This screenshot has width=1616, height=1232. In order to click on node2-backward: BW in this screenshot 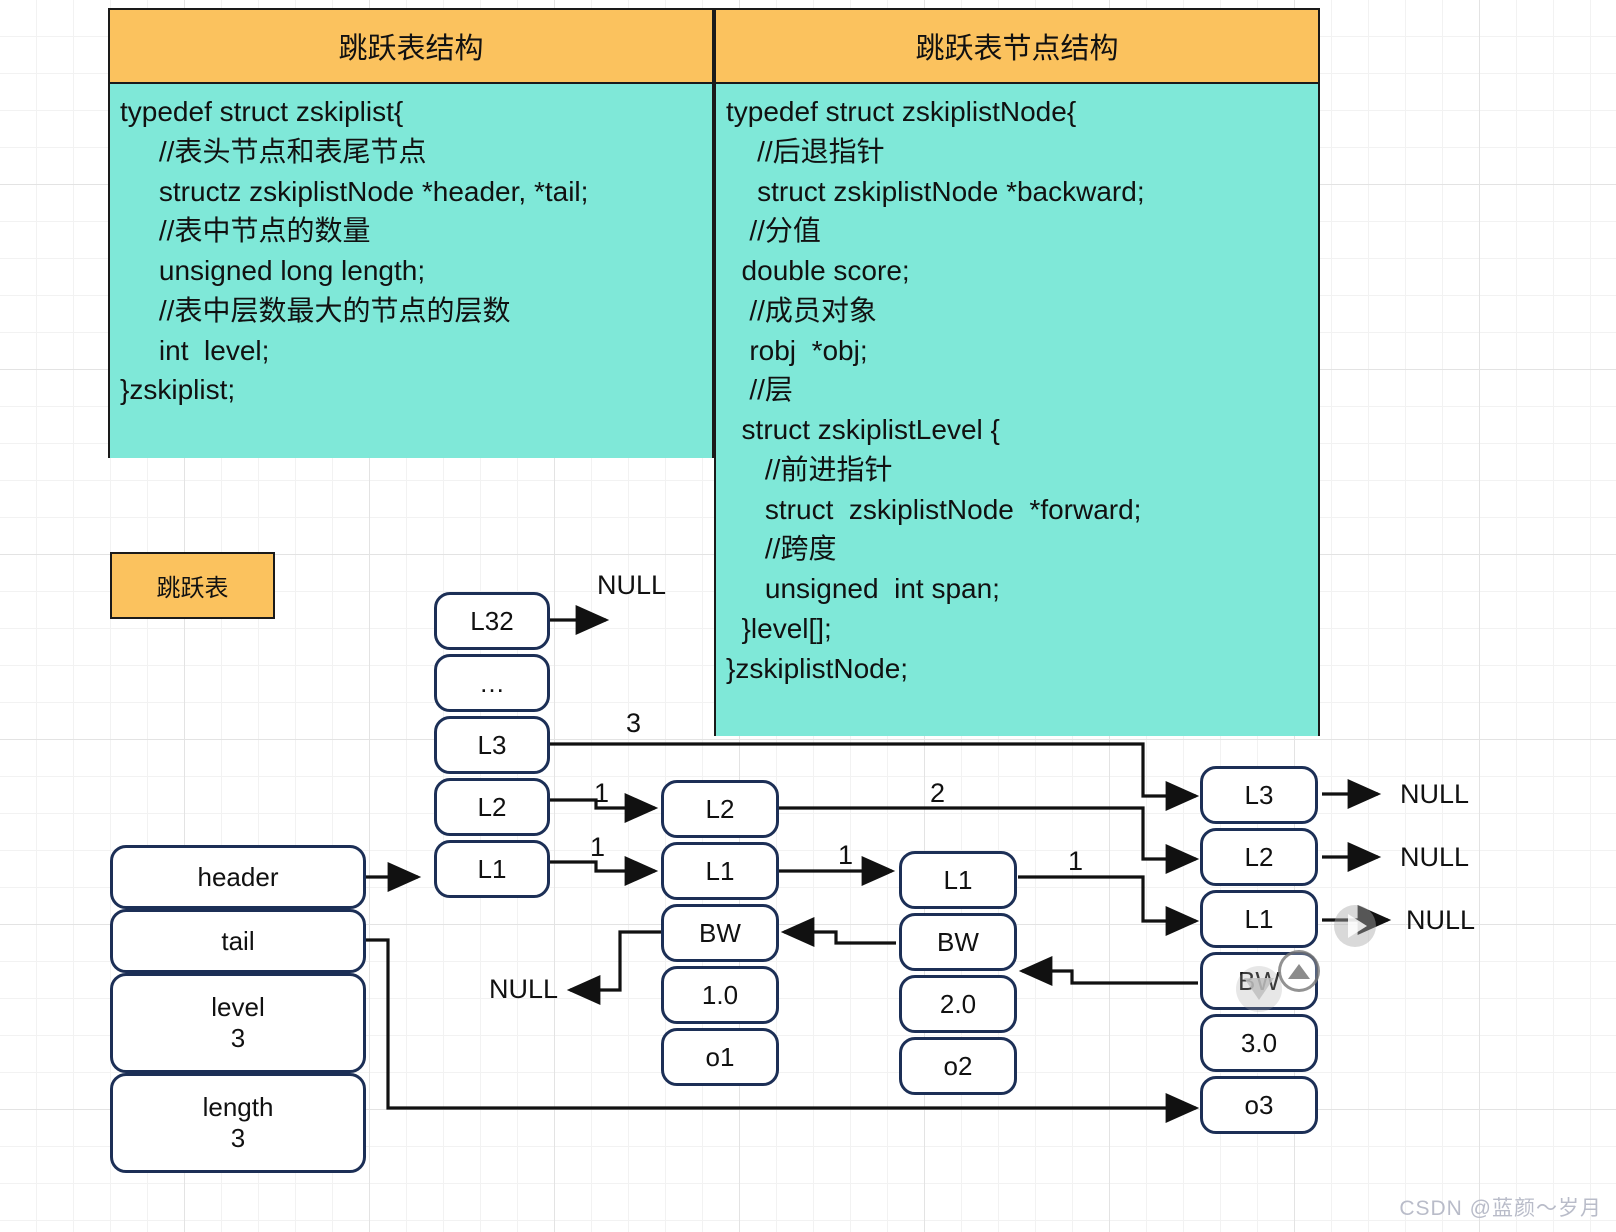, I will do `click(958, 942)`.